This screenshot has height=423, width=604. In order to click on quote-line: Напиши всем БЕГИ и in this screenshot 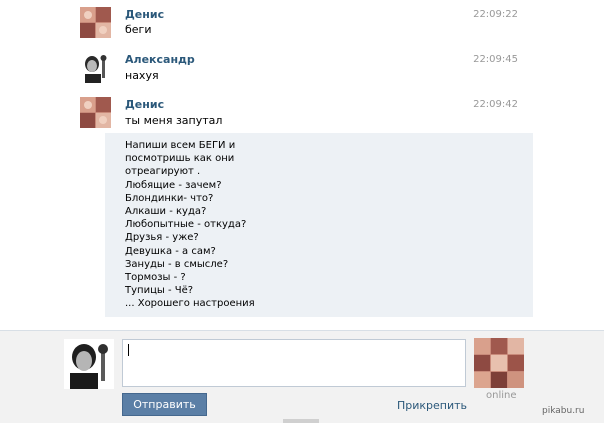, I will do `click(180, 145)`.